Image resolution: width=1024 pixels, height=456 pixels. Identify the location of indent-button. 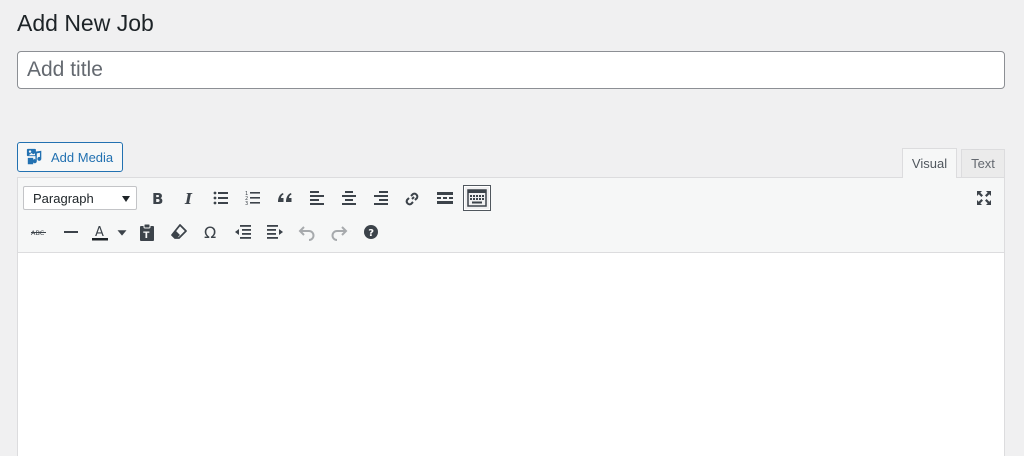
(275, 232).